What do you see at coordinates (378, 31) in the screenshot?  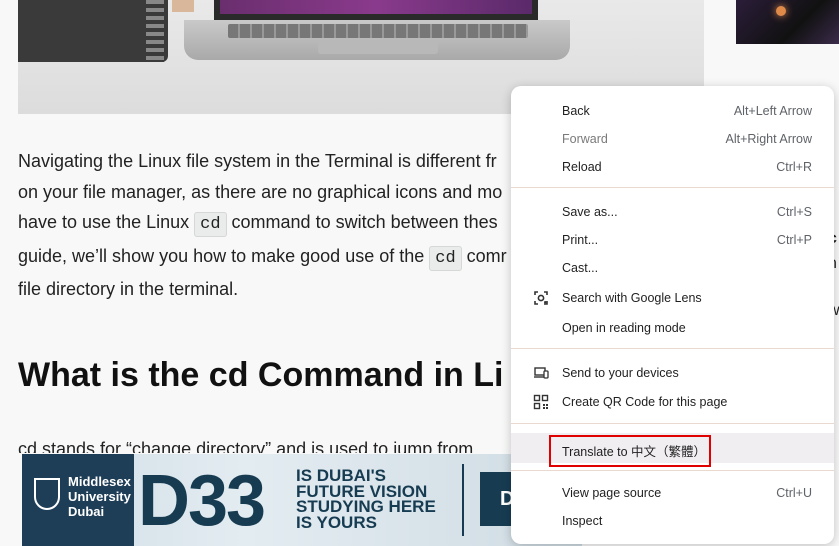 I see `keyboard-graphic` at bounding box center [378, 31].